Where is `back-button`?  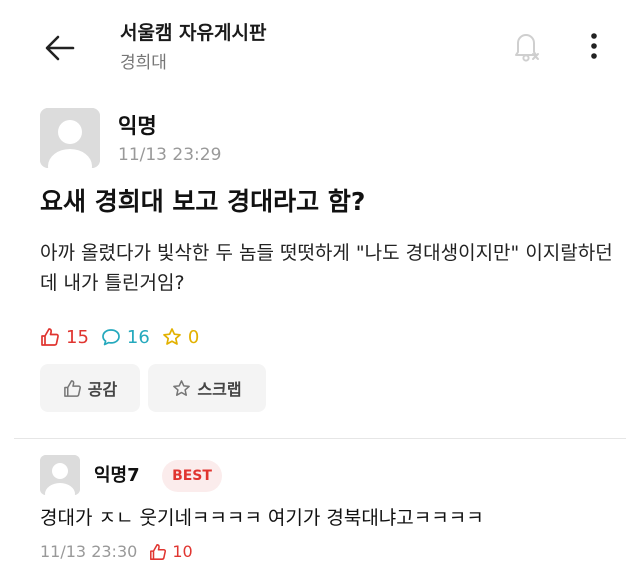
back-button is located at coordinates (60, 48).